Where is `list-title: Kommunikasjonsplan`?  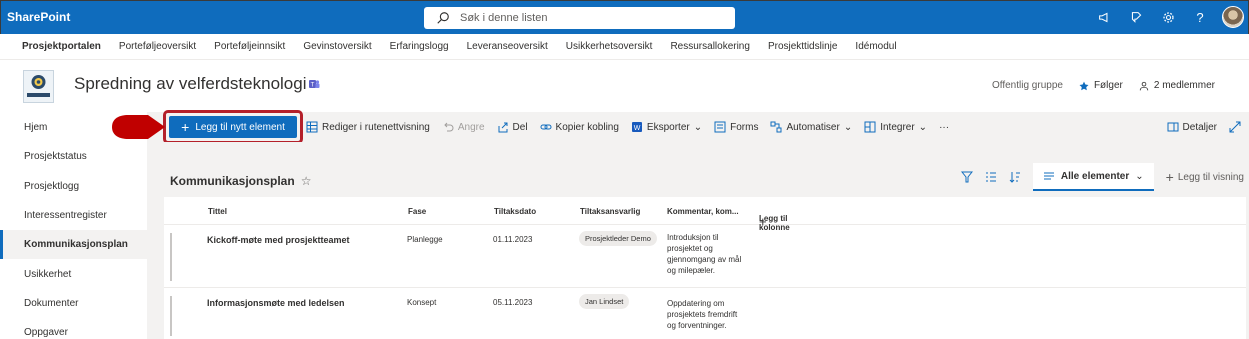 list-title: Kommunikasjonsplan is located at coordinates (232, 181).